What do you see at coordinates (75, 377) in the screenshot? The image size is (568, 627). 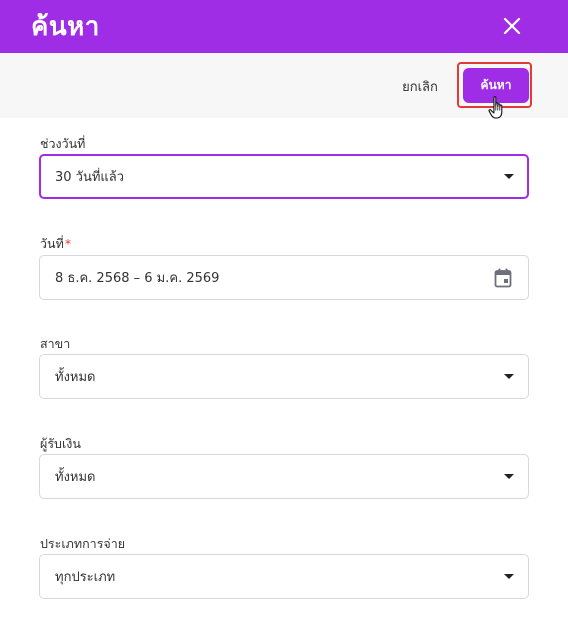 I see `branch-value: ทั้งหมด` at bounding box center [75, 377].